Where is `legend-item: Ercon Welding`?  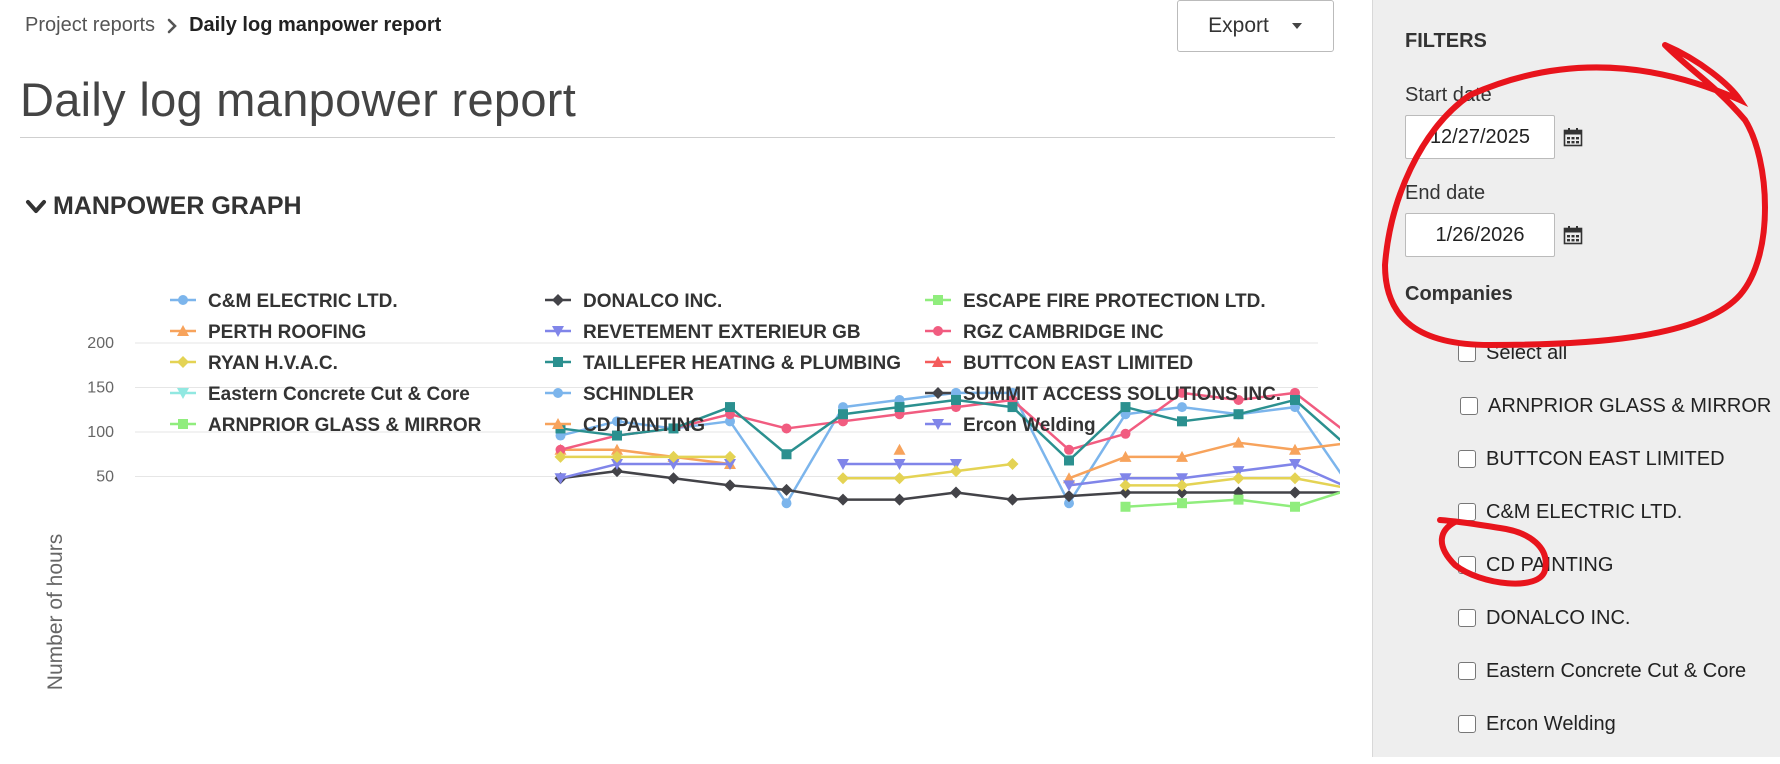 legend-item: Ercon Welding is located at coordinates (1010, 425).